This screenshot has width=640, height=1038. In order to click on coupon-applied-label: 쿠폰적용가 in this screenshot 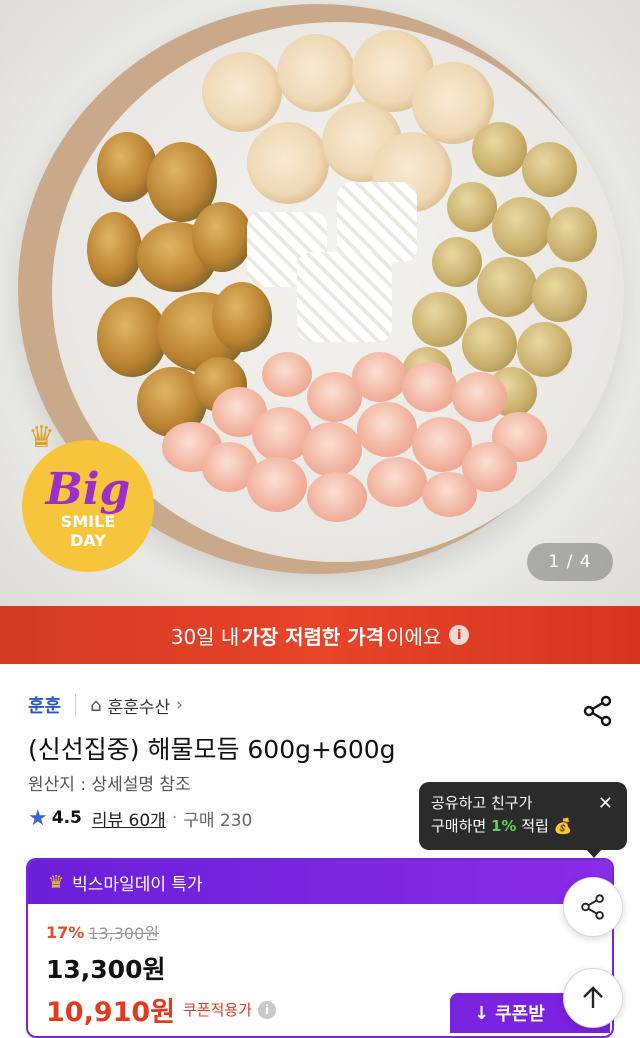, I will do `click(218, 1010)`.